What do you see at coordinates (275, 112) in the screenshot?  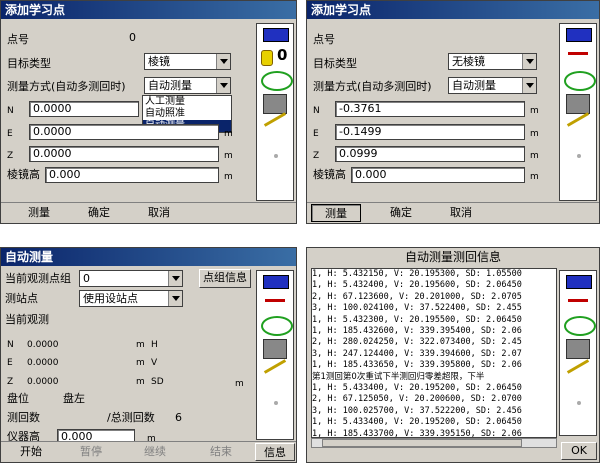 I see `status-sidebar: 0` at bounding box center [275, 112].